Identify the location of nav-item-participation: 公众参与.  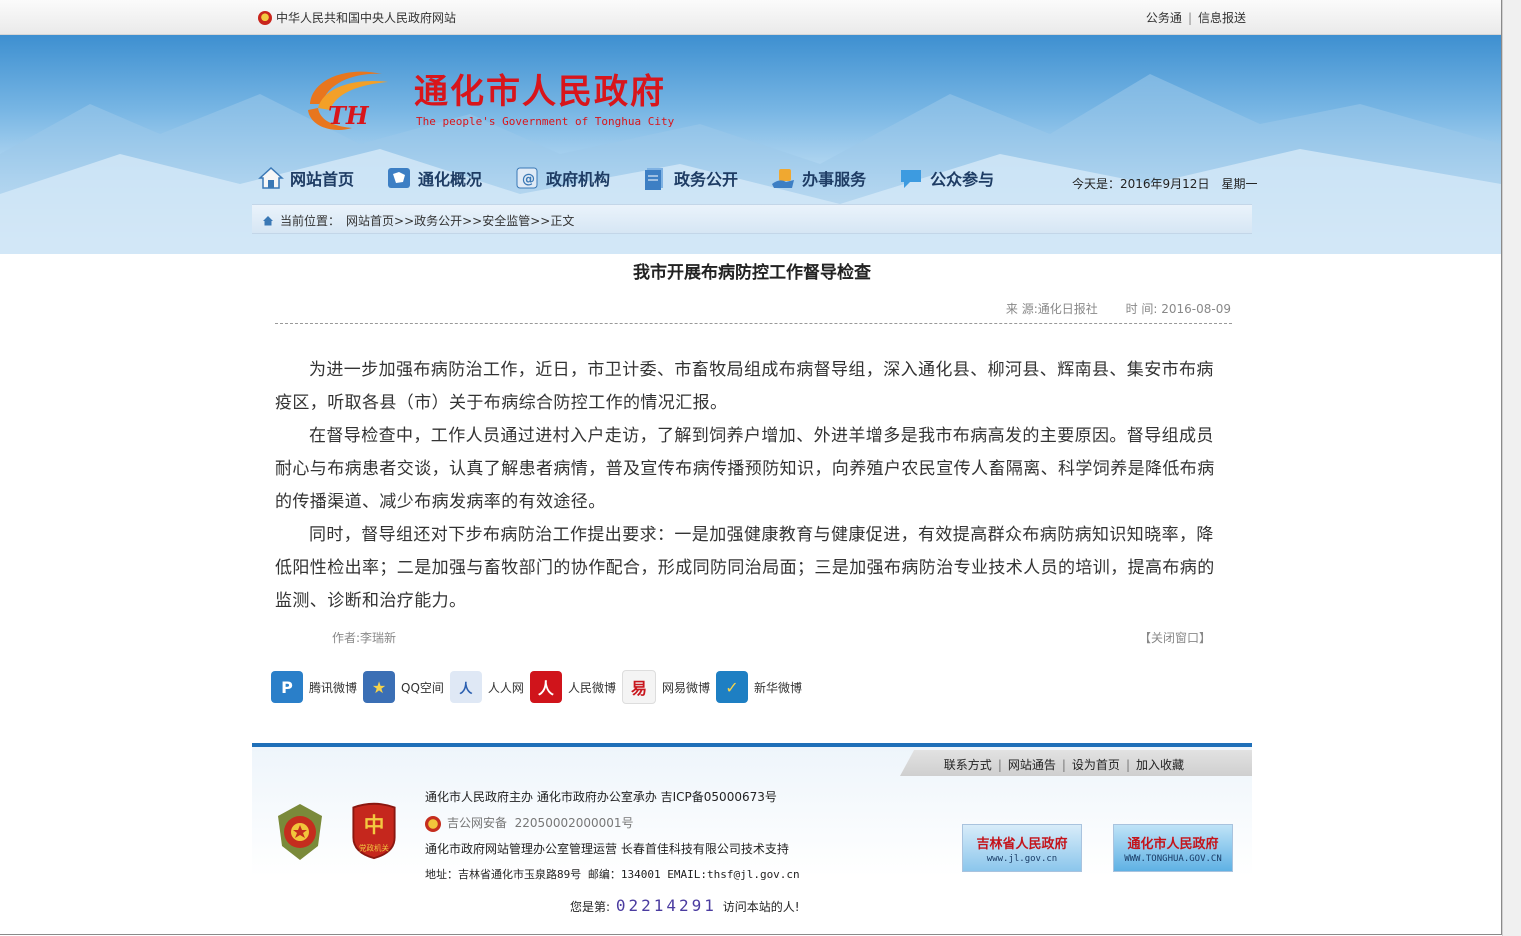
(946, 178).